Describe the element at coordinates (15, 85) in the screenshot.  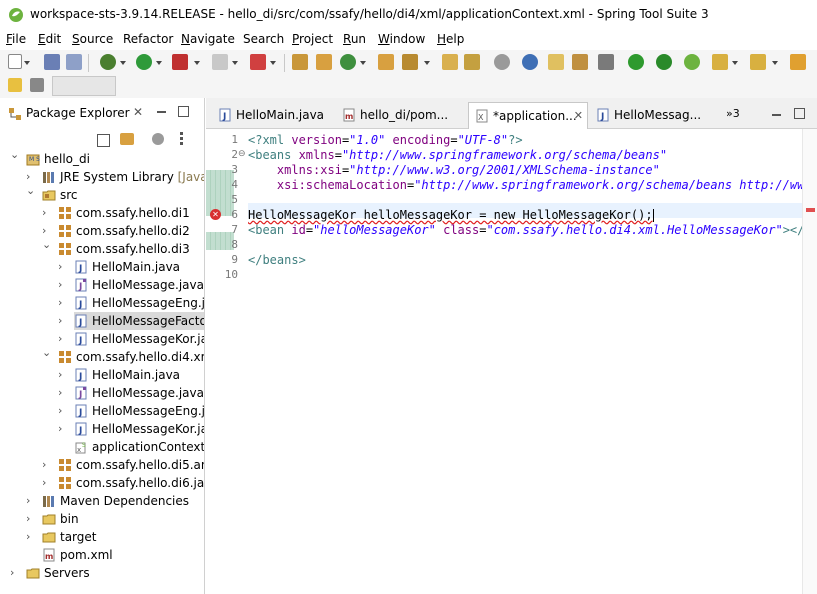
I see `pencil-icon` at that location.